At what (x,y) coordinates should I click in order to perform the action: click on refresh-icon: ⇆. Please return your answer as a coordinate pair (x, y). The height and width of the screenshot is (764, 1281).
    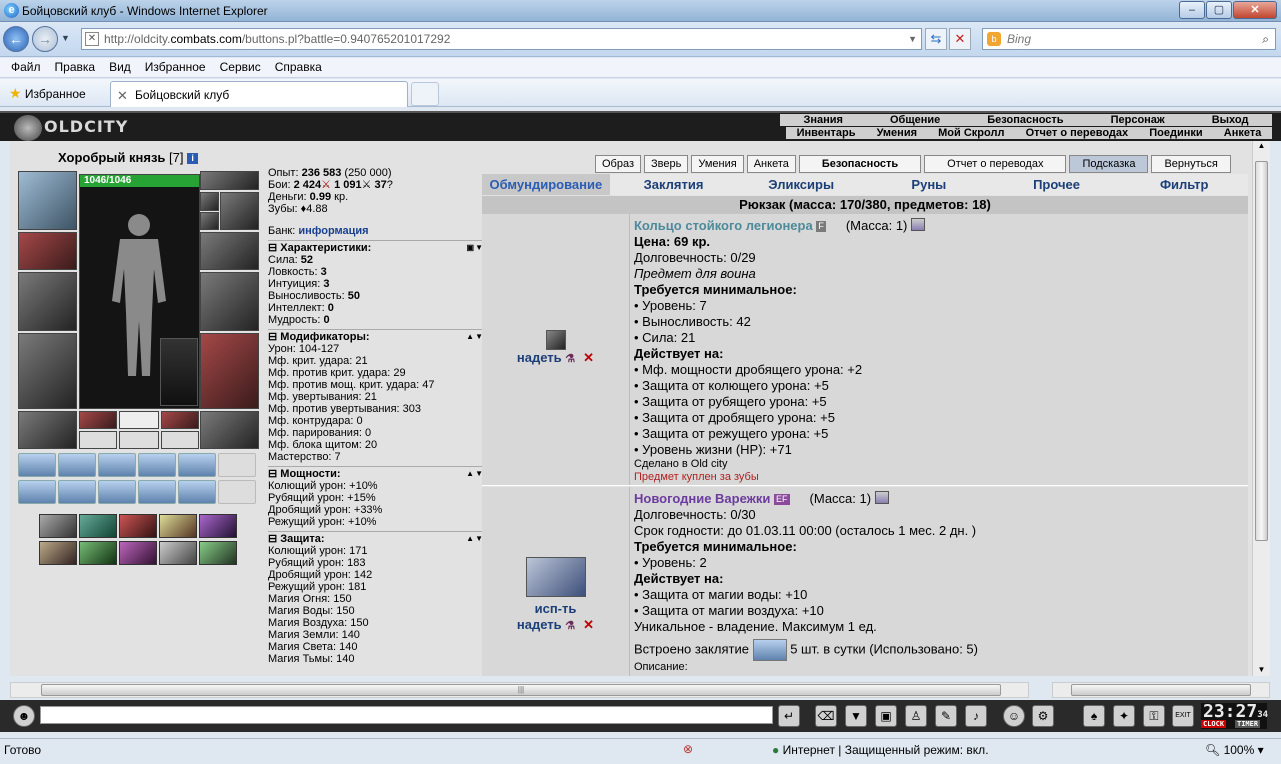
    Looking at the image, I should click on (936, 39).